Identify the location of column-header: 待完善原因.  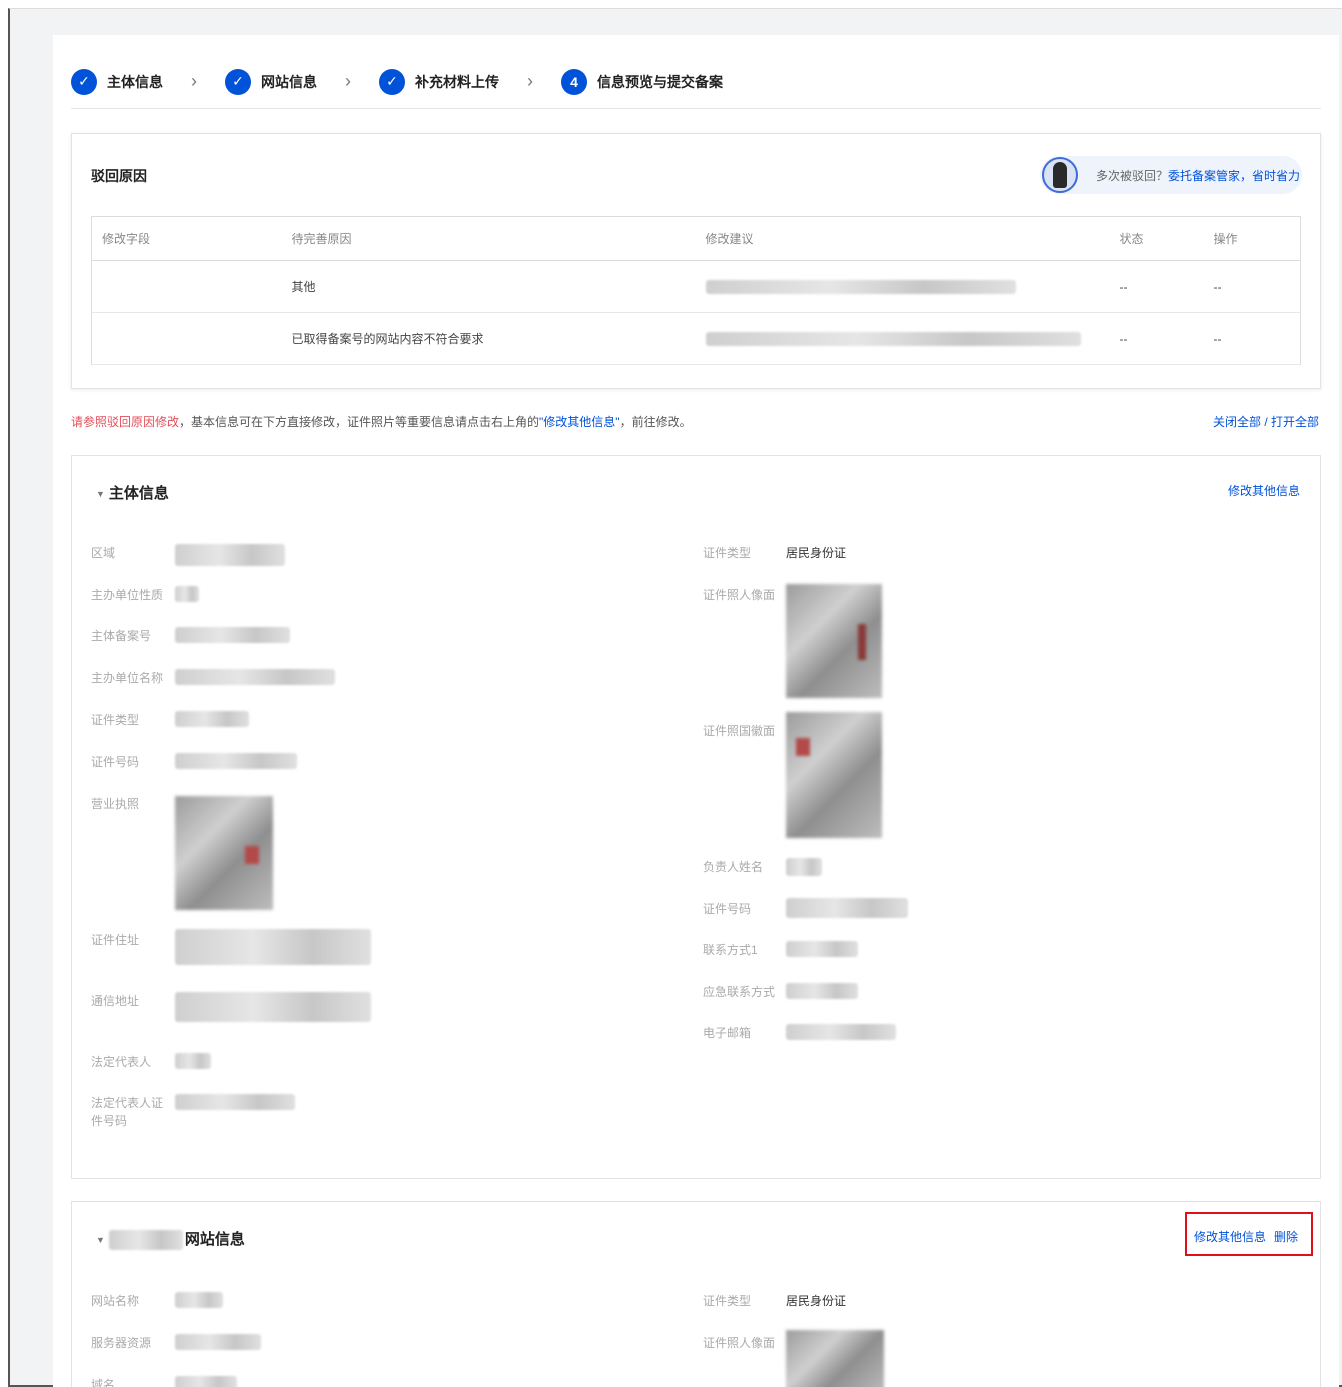
(488, 238).